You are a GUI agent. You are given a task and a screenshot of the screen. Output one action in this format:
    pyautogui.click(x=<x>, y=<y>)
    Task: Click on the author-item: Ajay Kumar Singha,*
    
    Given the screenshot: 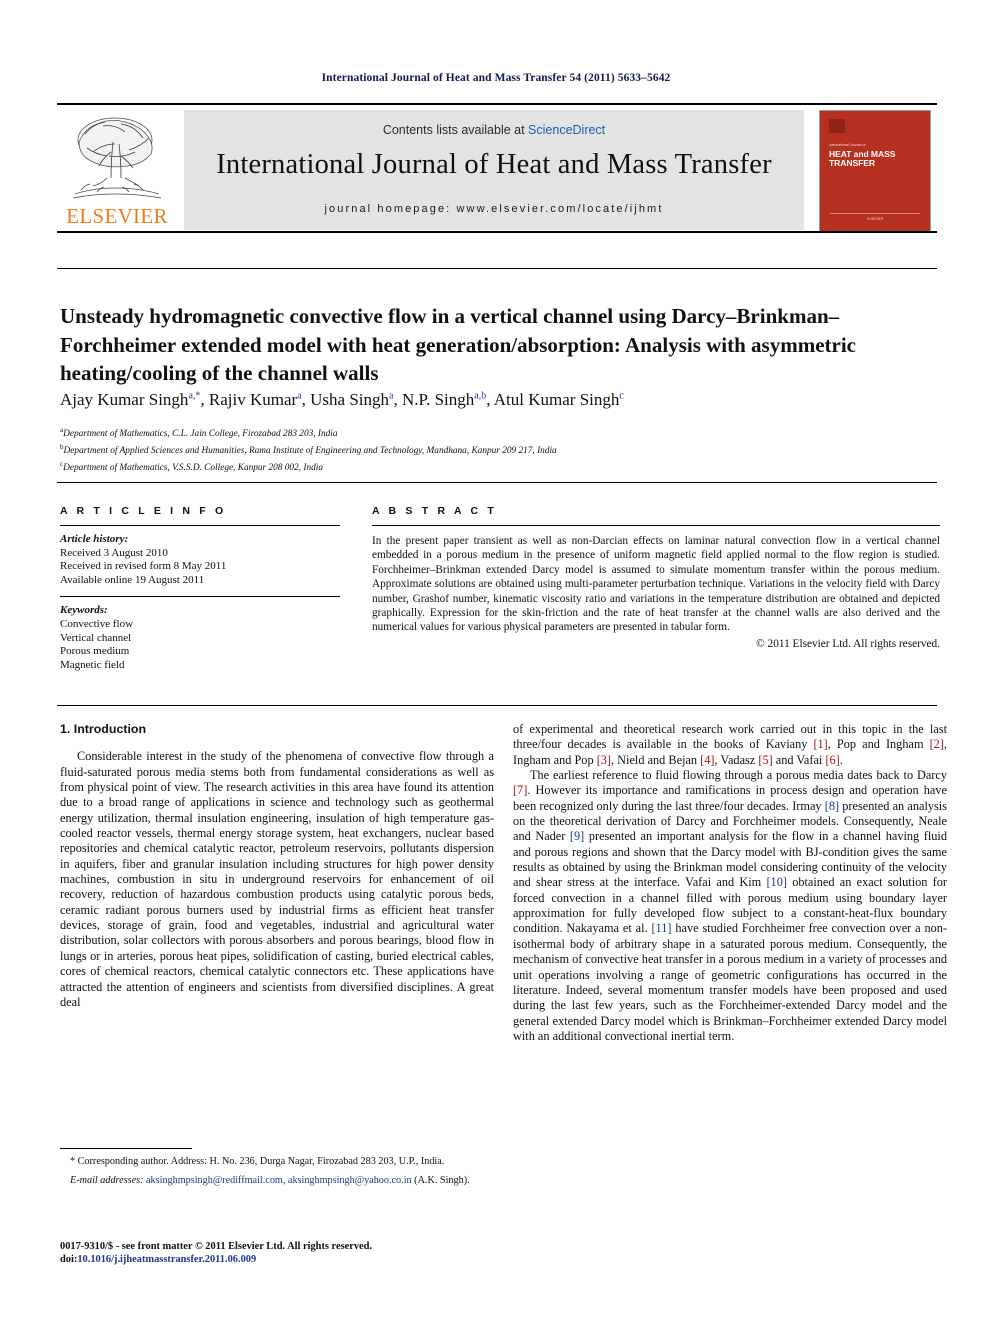 What is the action you would take?
    pyautogui.click(x=130, y=399)
    